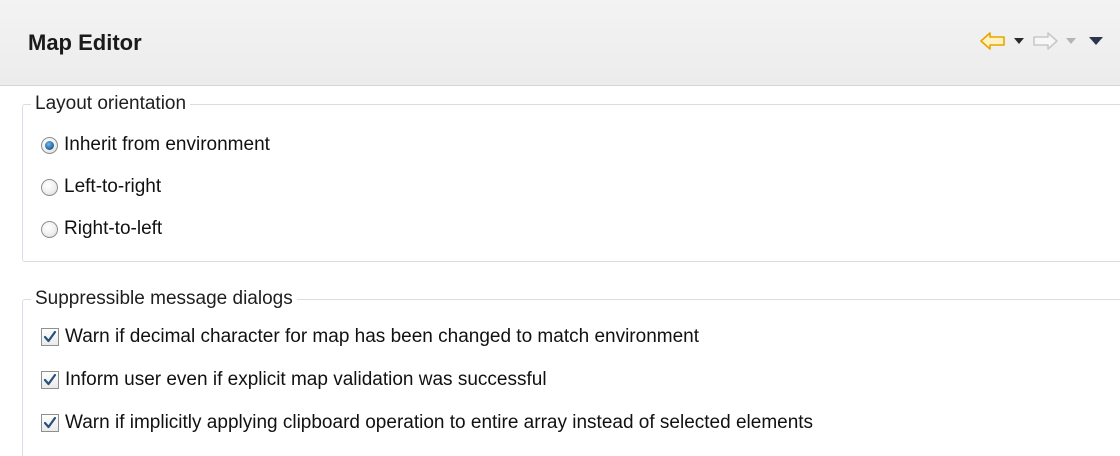  I want to click on radio-label: Right-to-left, so click(113, 228).